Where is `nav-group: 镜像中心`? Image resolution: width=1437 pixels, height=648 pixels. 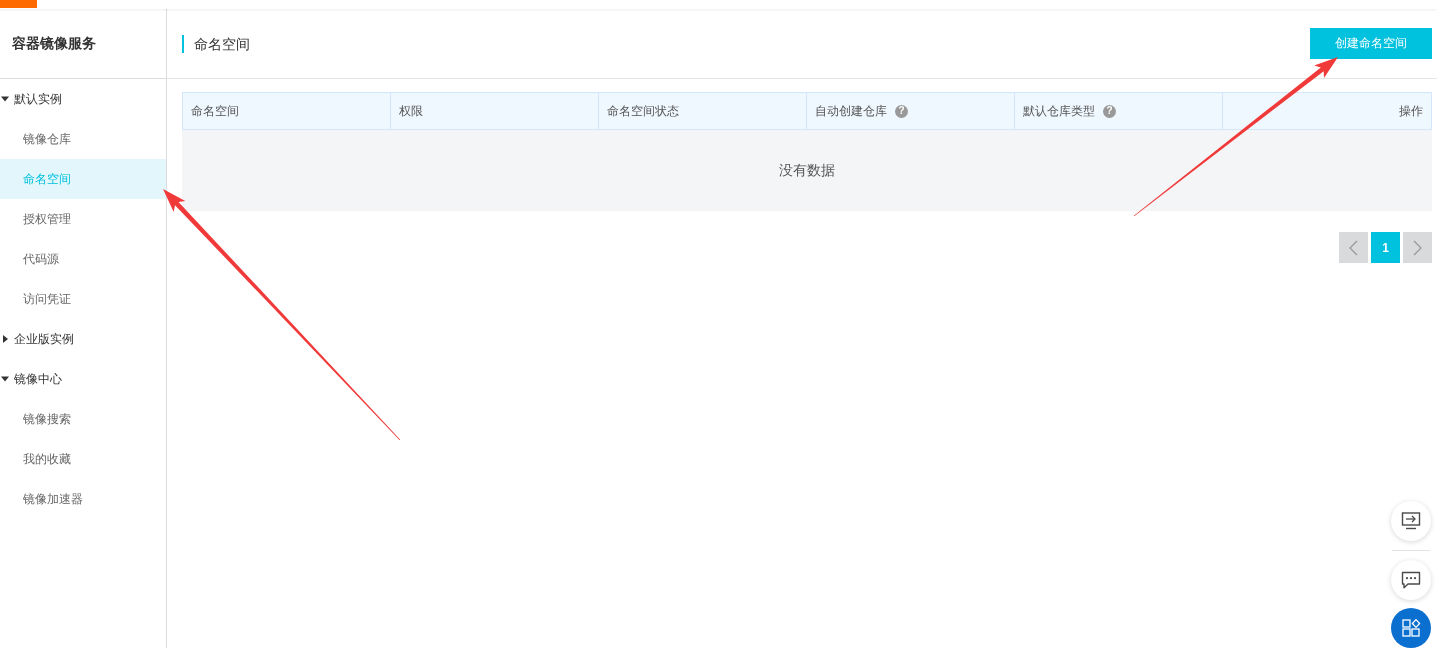
nav-group: 镜像中心 is located at coordinates (83, 379).